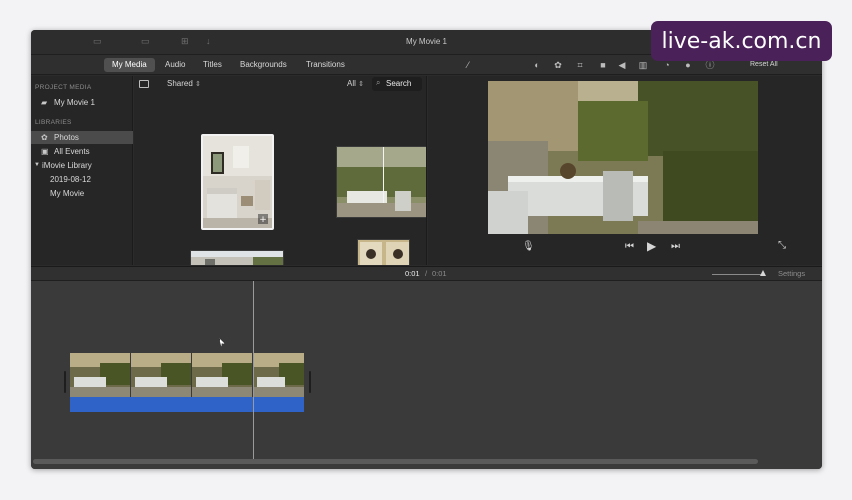 The height and width of the screenshot is (500, 852). What do you see at coordinates (280, 85) in the screenshot?
I see `browser-bar: Shared ⇕ All ⇕ ⌕ Search` at bounding box center [280, 85].